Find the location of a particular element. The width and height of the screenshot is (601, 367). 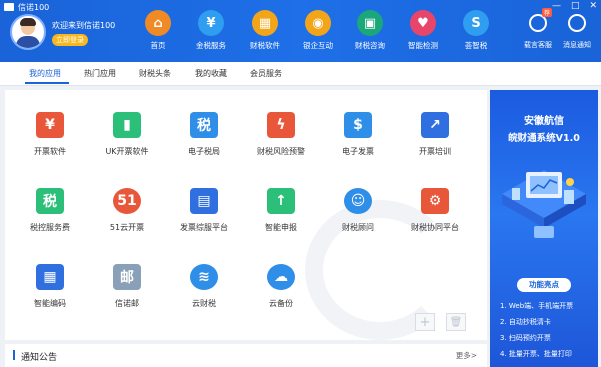

nav-tax-consulting: ▣ 财税咨询 is located at coordinates (370, 30).